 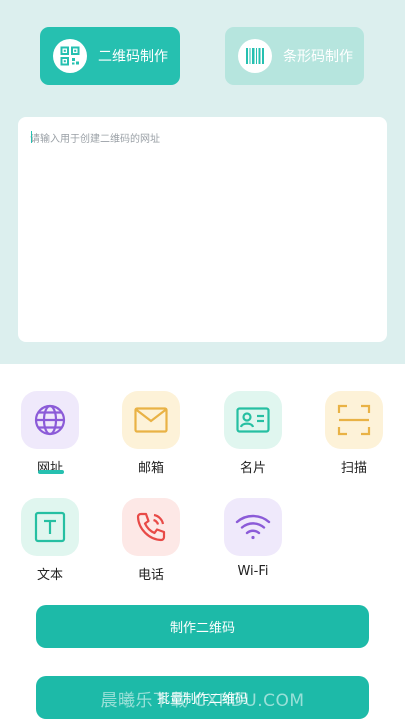 What do you see at coordinates (150, 575) in the screenshot?
I see `type-phone-label: 电话` at bounding box center [150, 575].